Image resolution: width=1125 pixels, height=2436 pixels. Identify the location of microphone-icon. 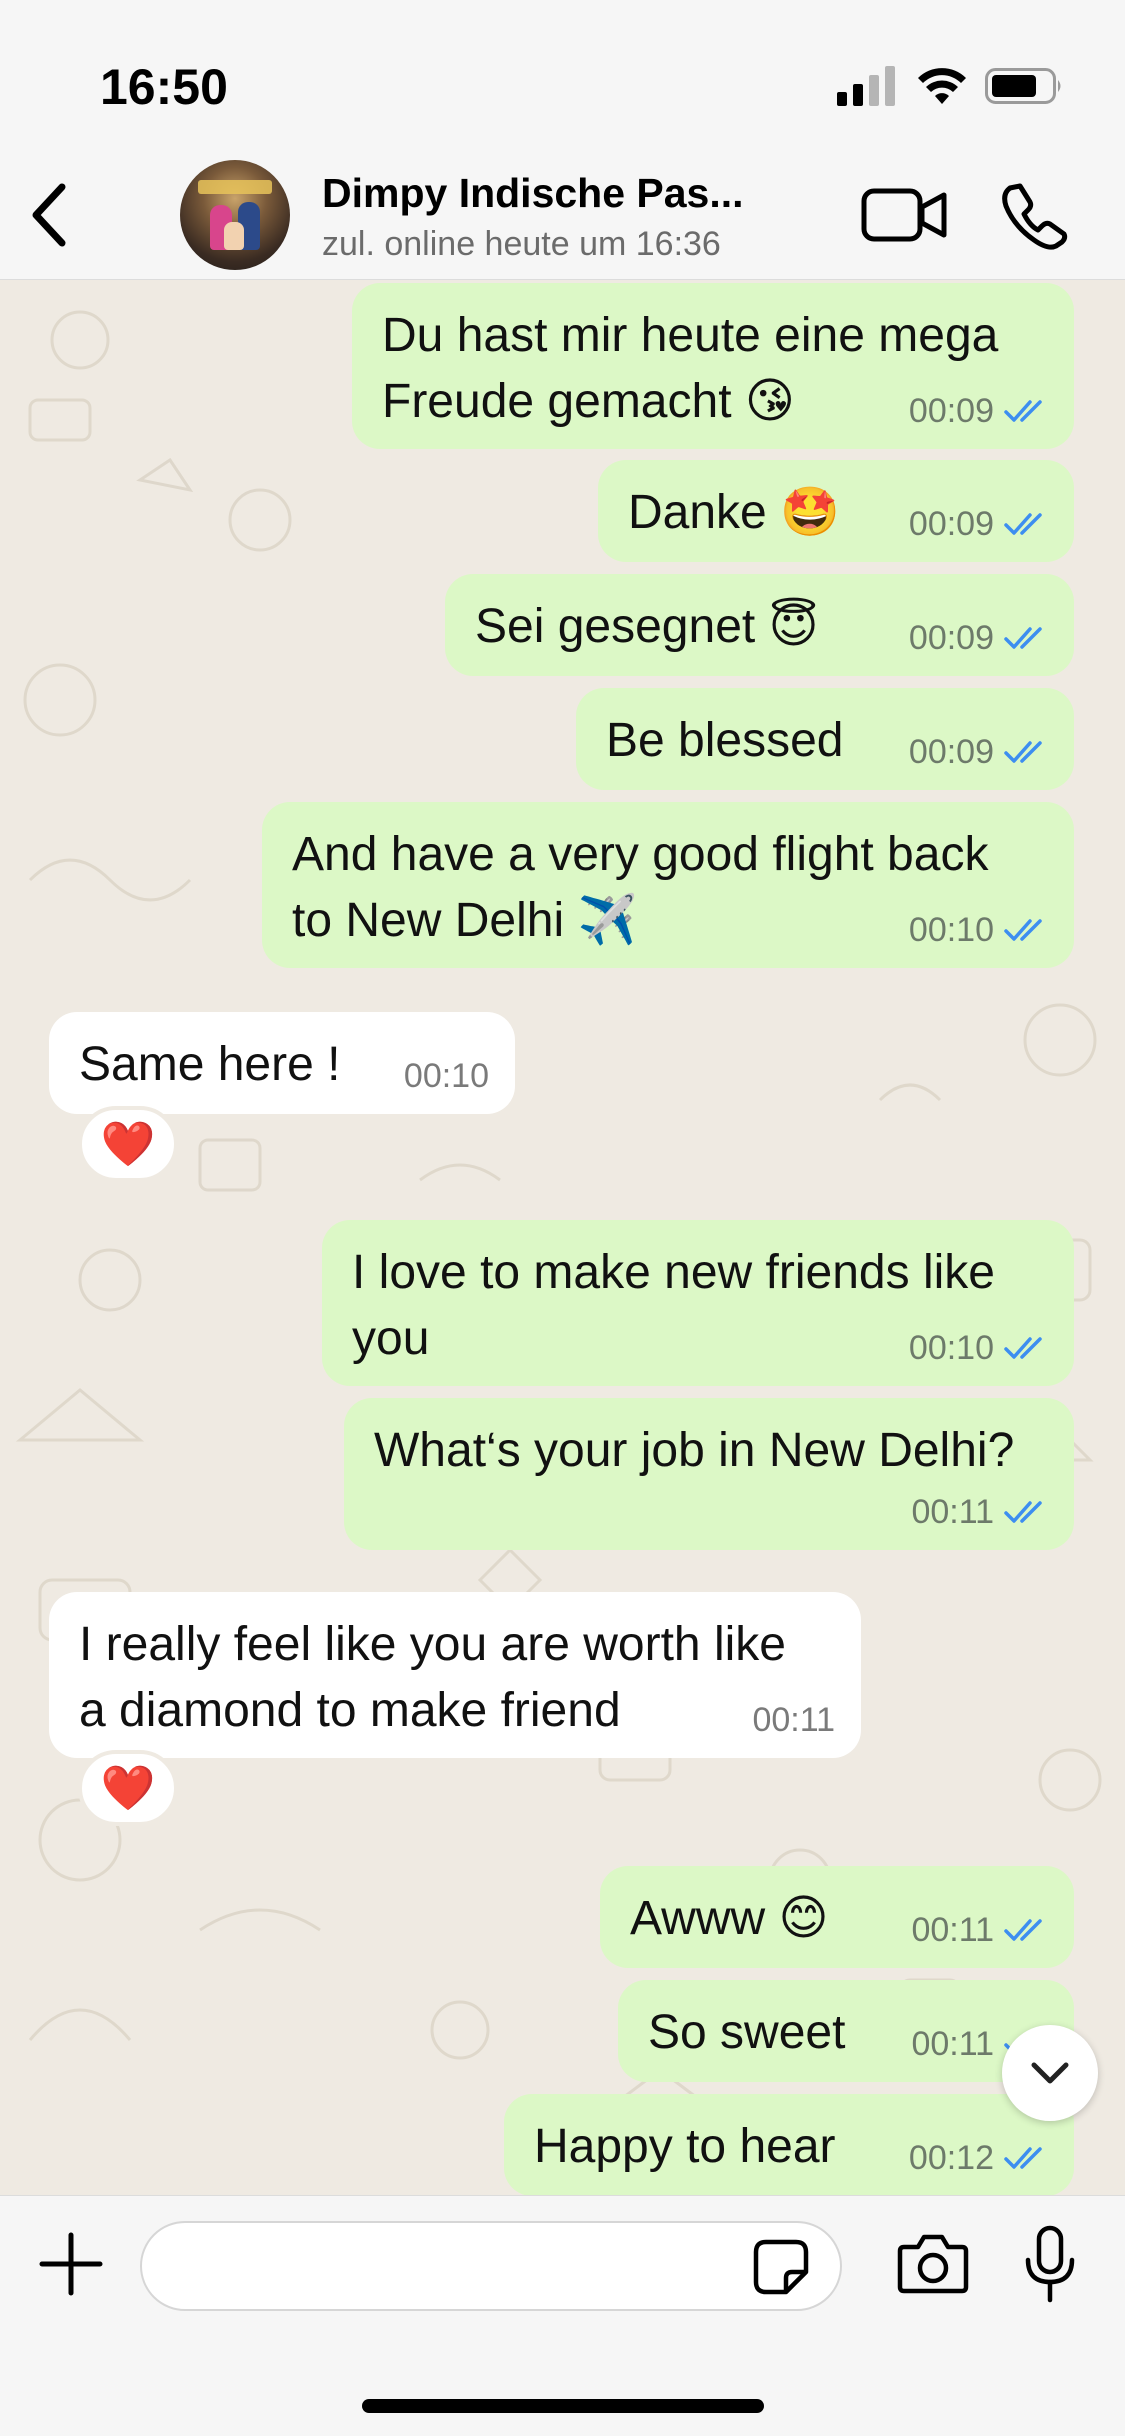
(1050, 2264).